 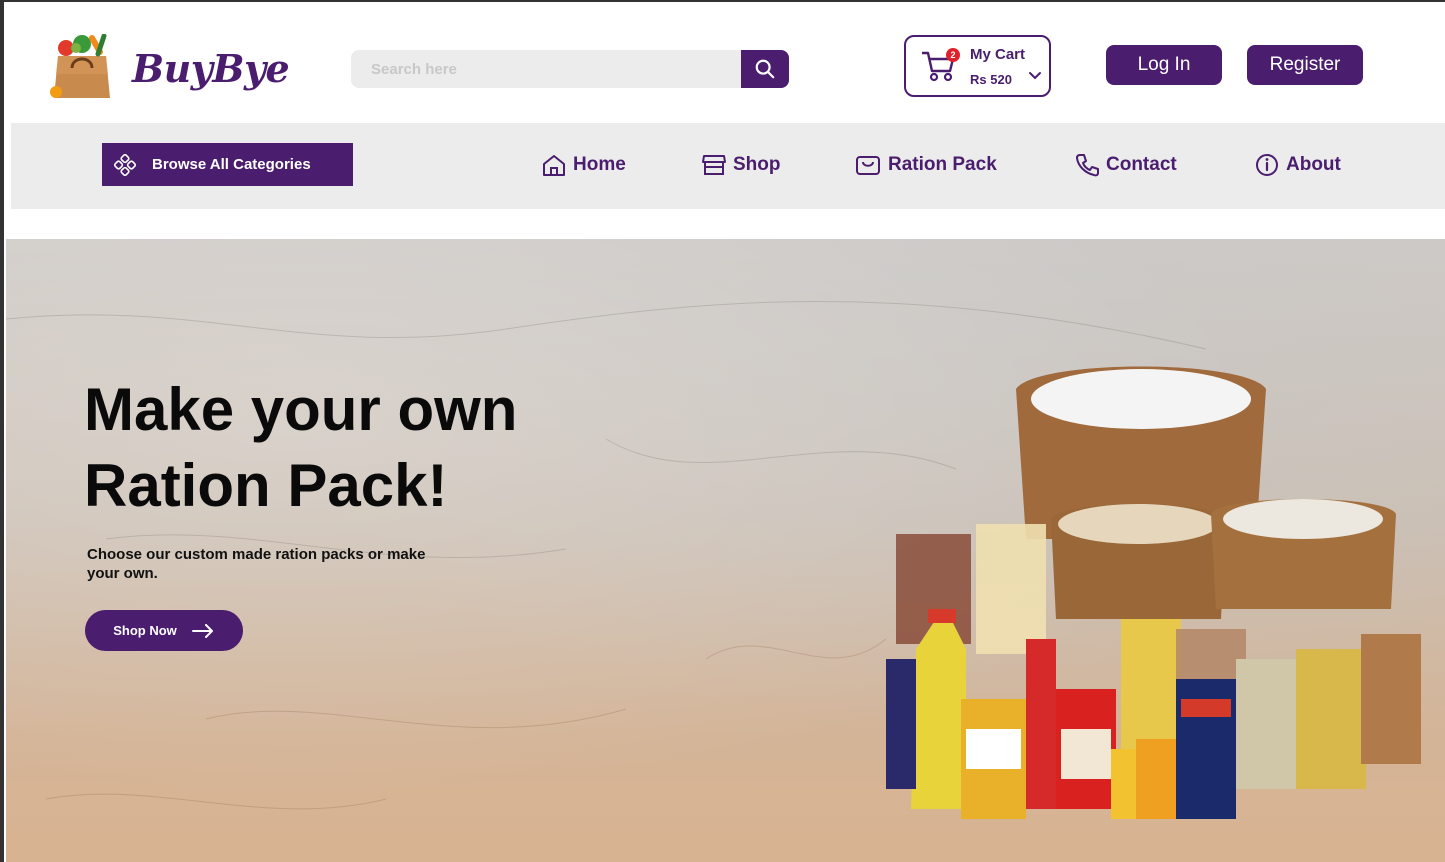 I want to click on arrow-right-icon, so click(x=202, y=630).